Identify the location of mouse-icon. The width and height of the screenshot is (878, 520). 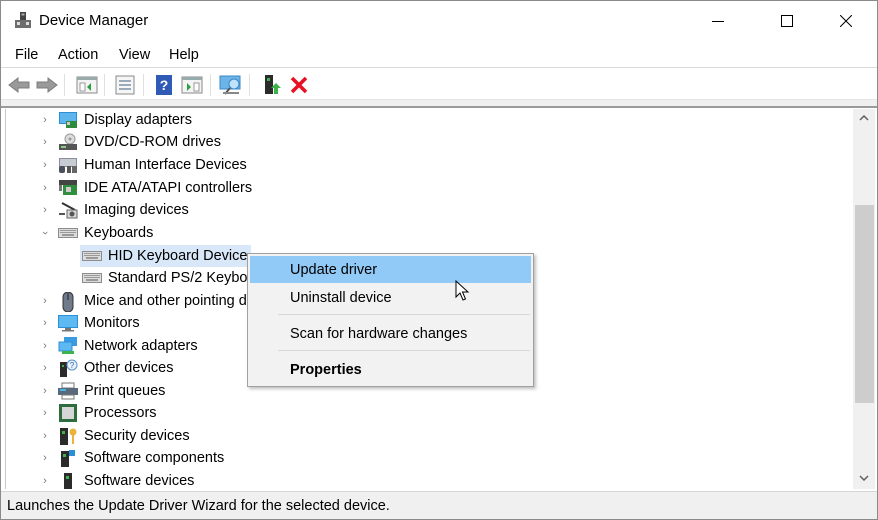
(68, 302).